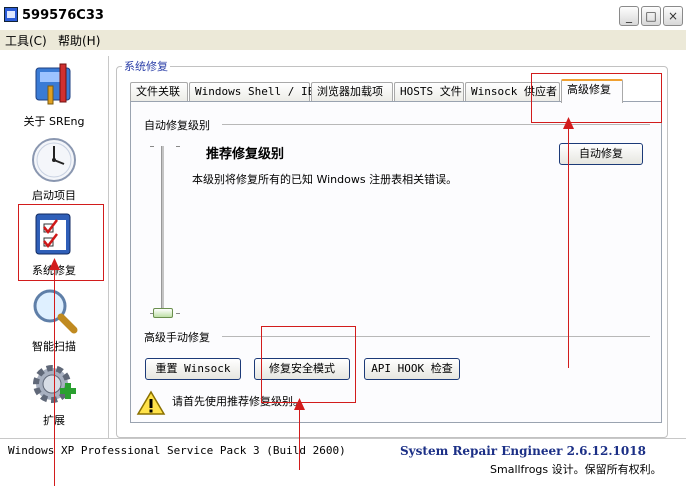  I want to click on app-icon, so click(11, 14).